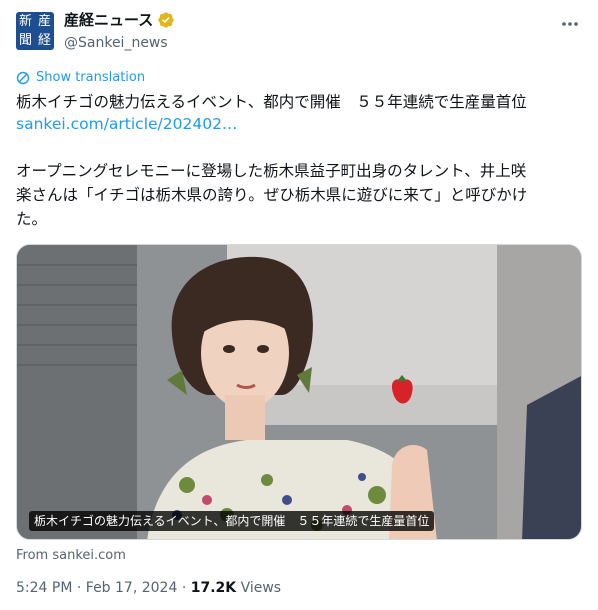 Image resolution: width=598 pixels, height=610 pixels. Describe the element at coordinates (213, 588) in the screenshot. I see `views-count: 17.2K` at that location.